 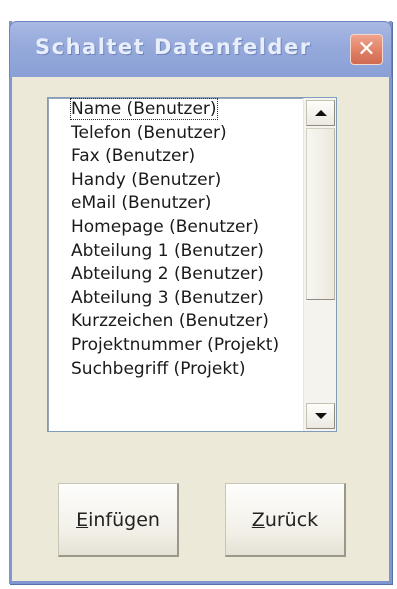 I want to click on close-icon: ✕, so click(x=366, y=49).